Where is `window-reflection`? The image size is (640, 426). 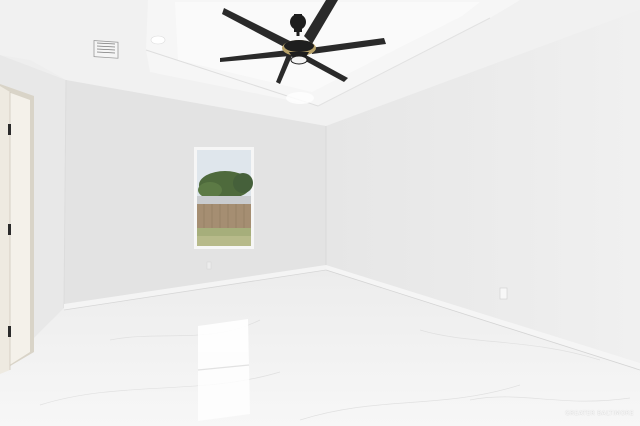 window-reflection is located at coordinates (224, 370).